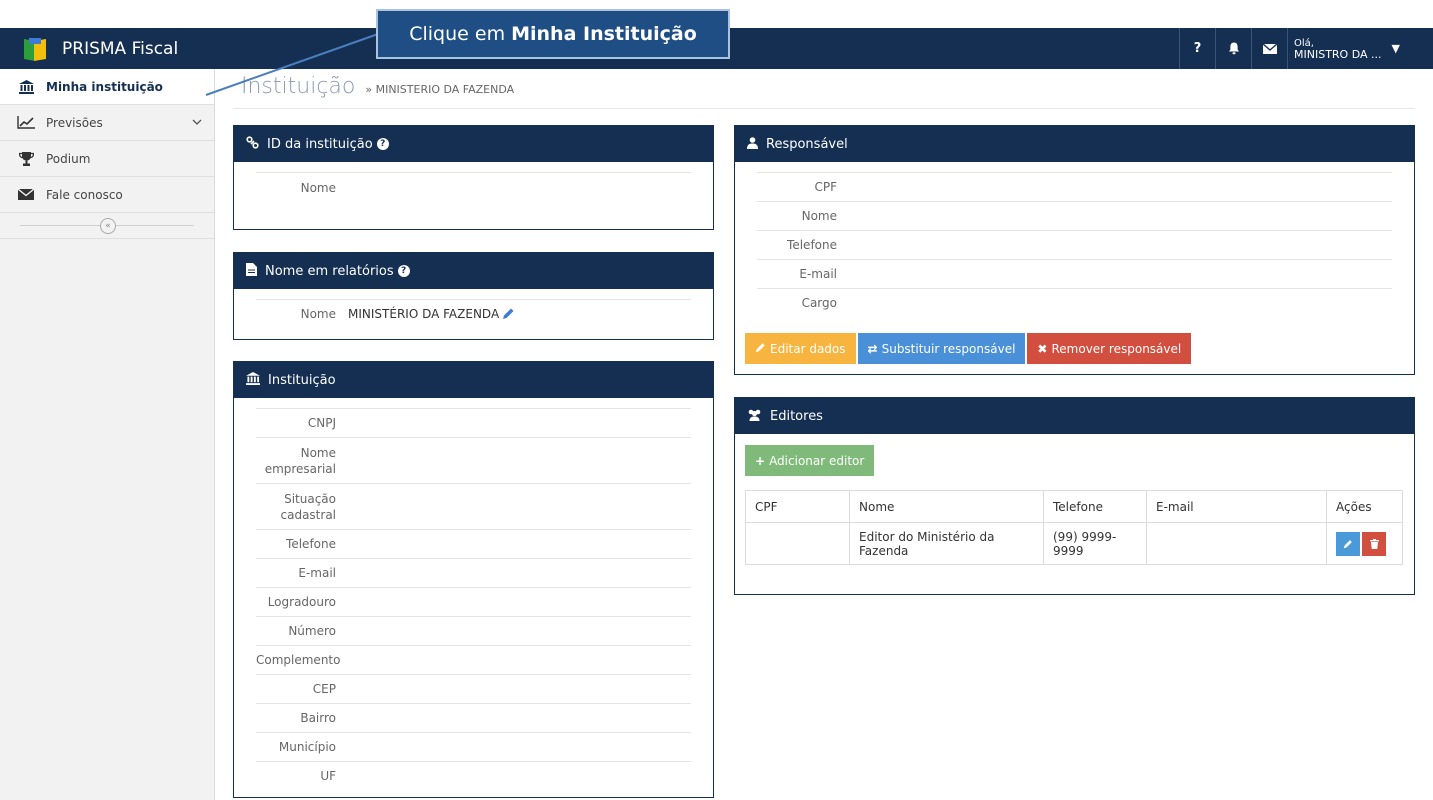 The image size is (1433, 800). I want to click on remove-responsible-button: ✖ Remover responsável, so click(1109, 348).